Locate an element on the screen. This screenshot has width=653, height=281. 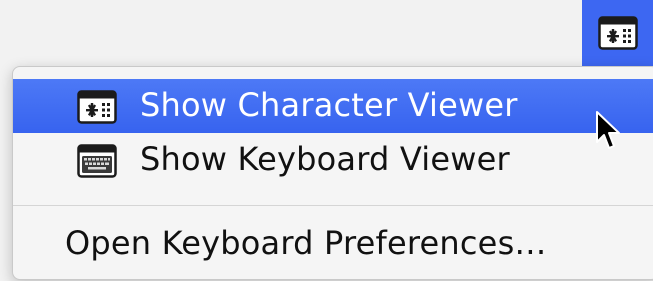
input-menu-status-item is located at coordinates (617, 33).